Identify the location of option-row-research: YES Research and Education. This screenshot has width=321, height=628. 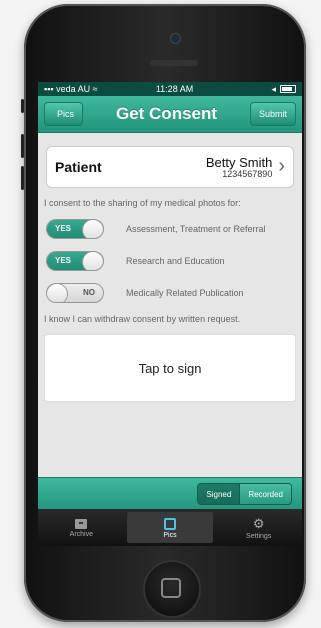
(174, 261).